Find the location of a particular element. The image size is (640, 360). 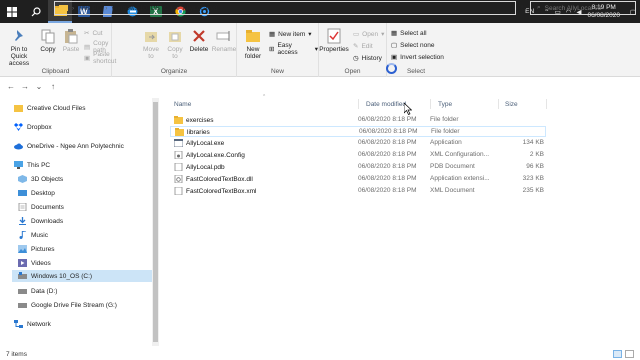

breadcrumb-drive: Windows 10_OS (C:) is located at coordinates (141, 8).